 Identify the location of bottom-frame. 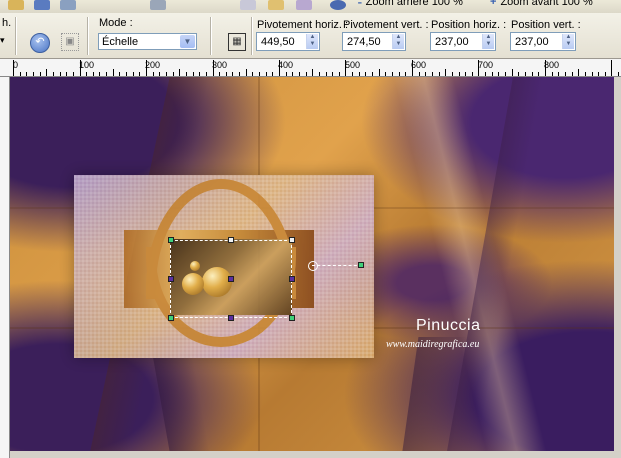
(312, 454).